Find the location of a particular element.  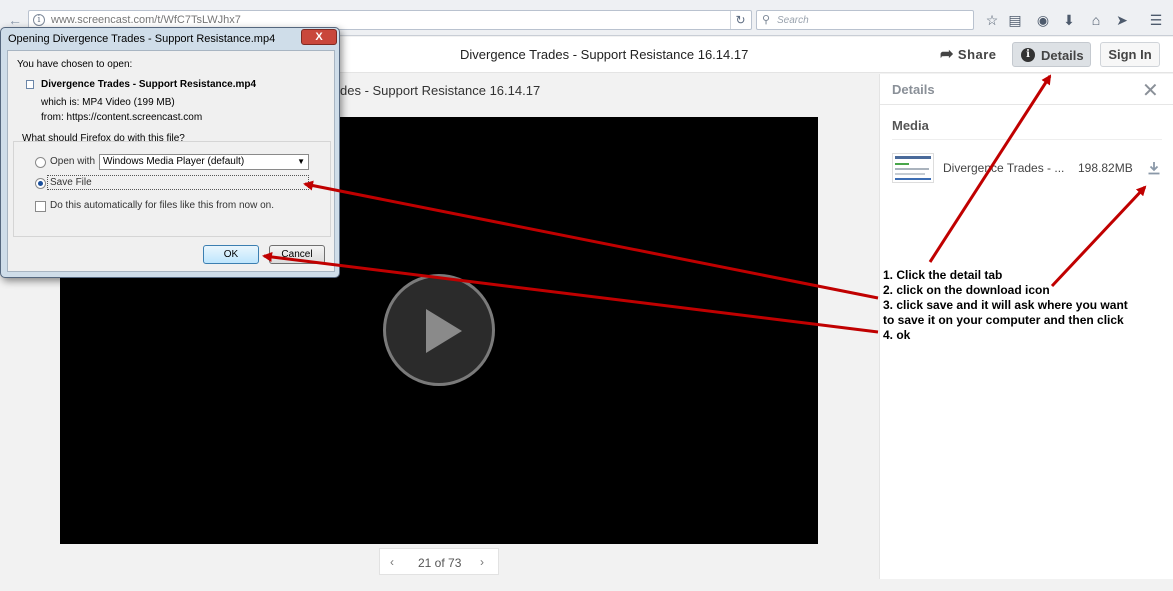

home-icon: ⌂ is located at coordinates (1096, 20).